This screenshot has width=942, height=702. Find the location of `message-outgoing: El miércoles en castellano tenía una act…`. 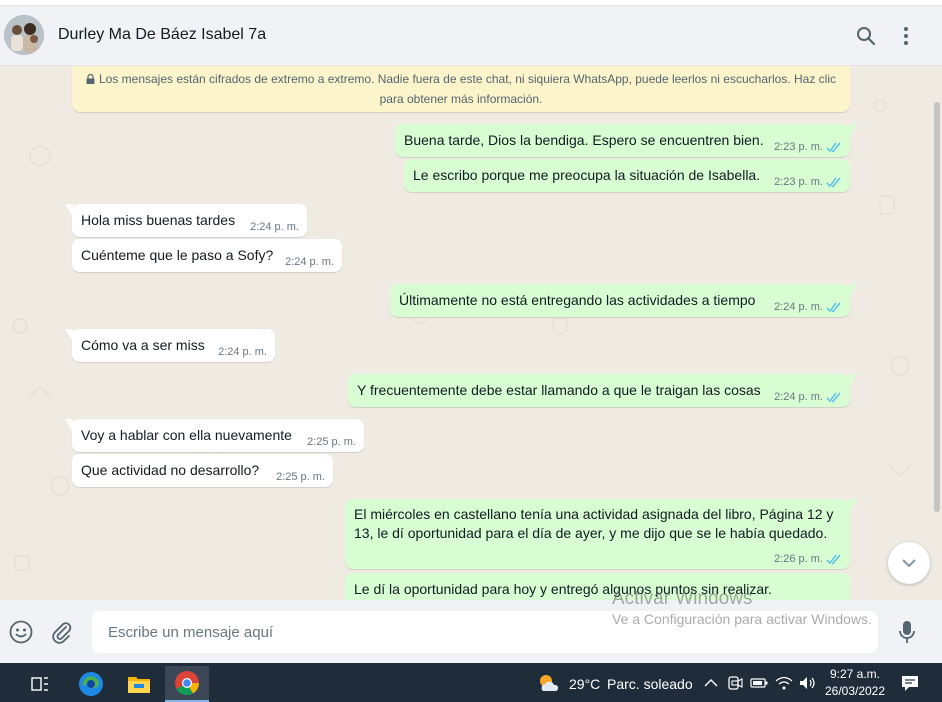

message-outgoing: El miércoles en castellano tenía una act… is located at coordinates (601, 534).